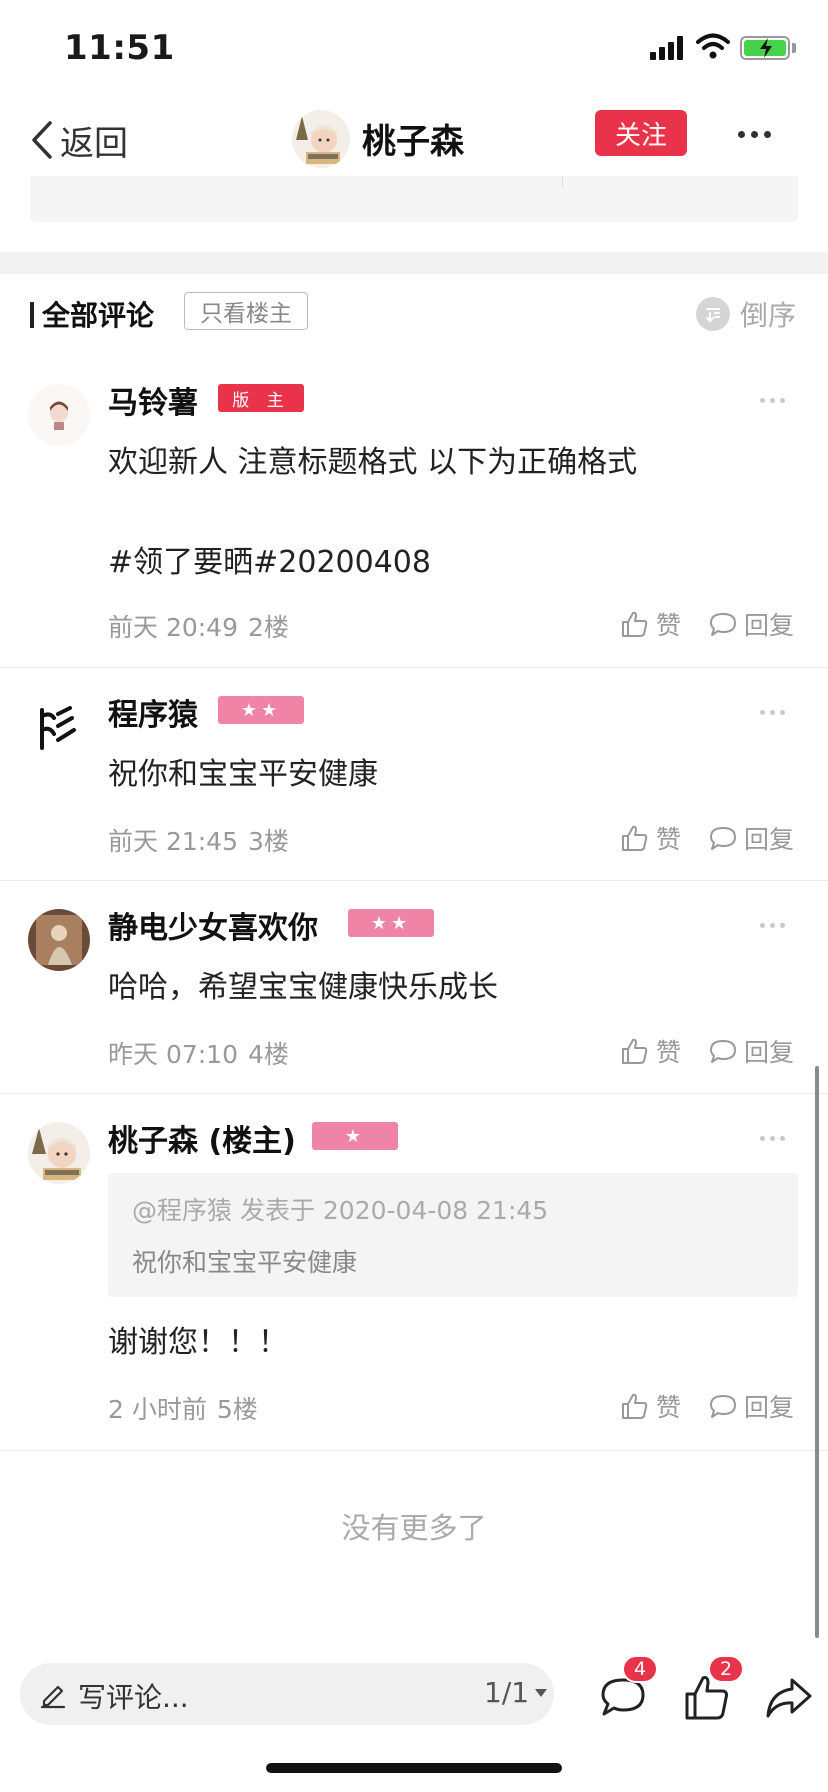 Image resolution: width=828 pixels, height=1792 pixels. I want to click on section-divider, so click(414, 263).